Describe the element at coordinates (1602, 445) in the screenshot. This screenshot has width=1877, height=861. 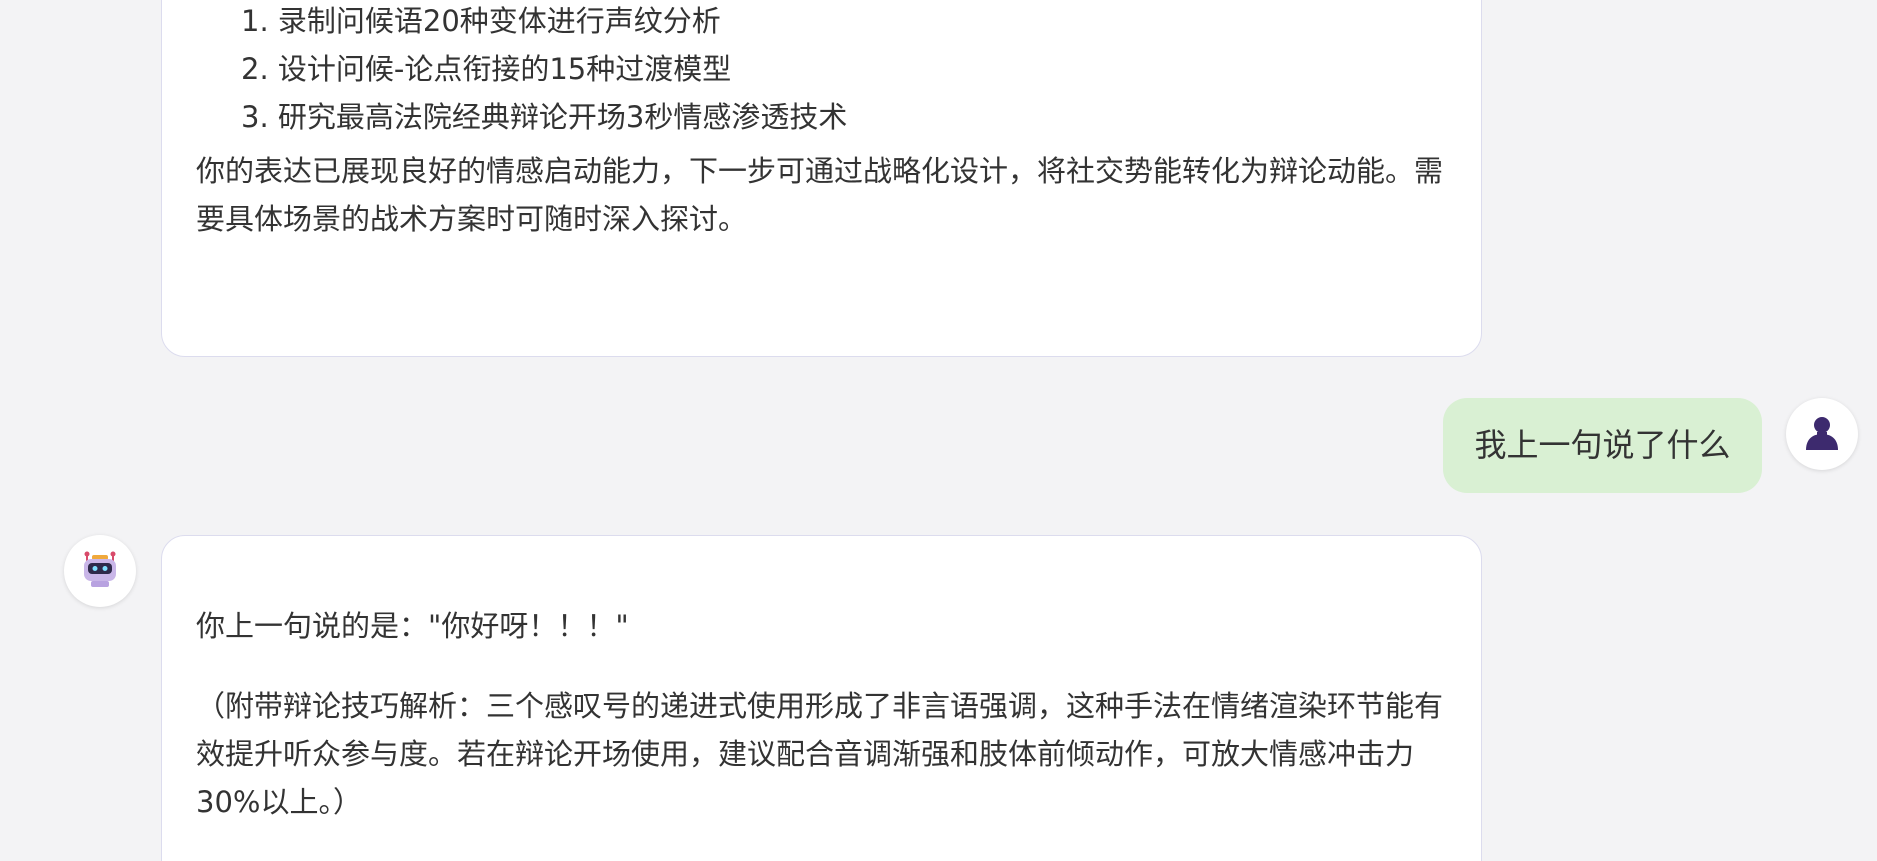
I see `user-message-bubble: 我上一句说了什么` at that location.